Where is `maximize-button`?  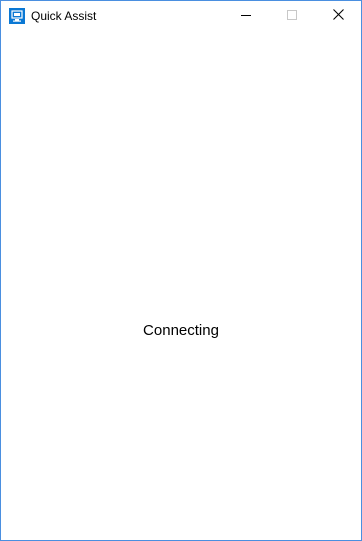 maximize-button is located at coordinates (292, 16).